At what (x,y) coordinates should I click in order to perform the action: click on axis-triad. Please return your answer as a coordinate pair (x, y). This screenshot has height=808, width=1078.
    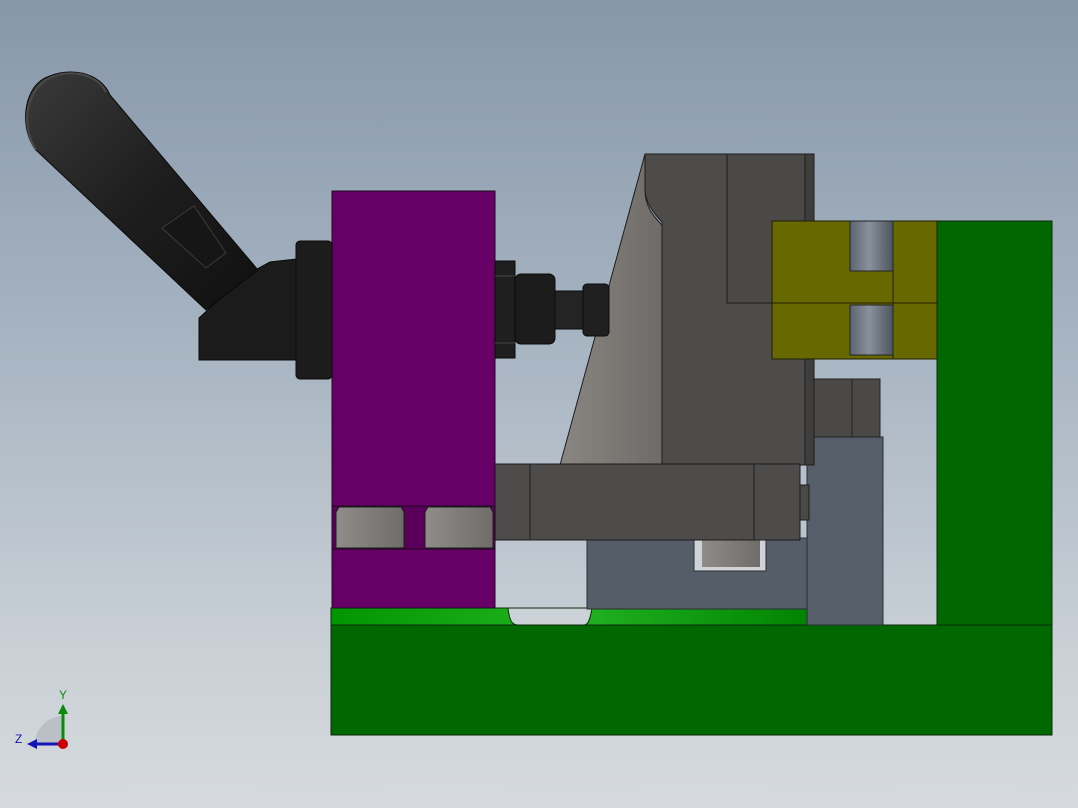
    Looking at the image, I should click on (47, 726).